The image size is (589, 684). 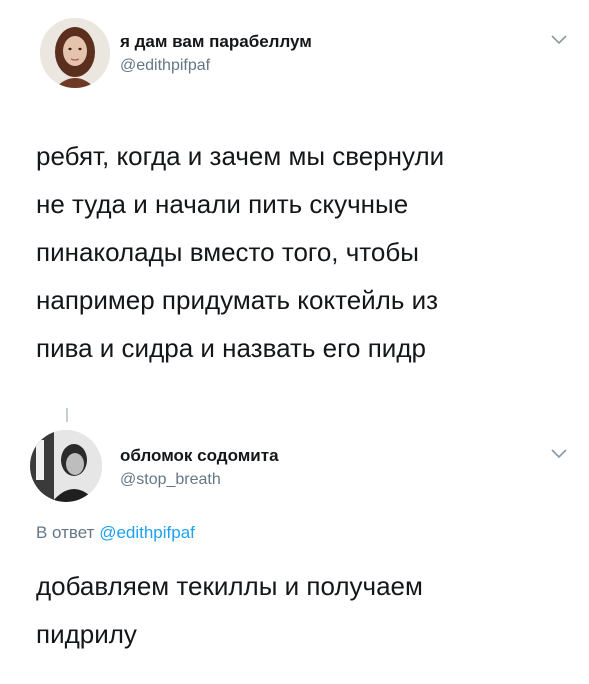 I want to click on reply-to-handle-link: @edithpifpaf, so click(x=147, y=532).